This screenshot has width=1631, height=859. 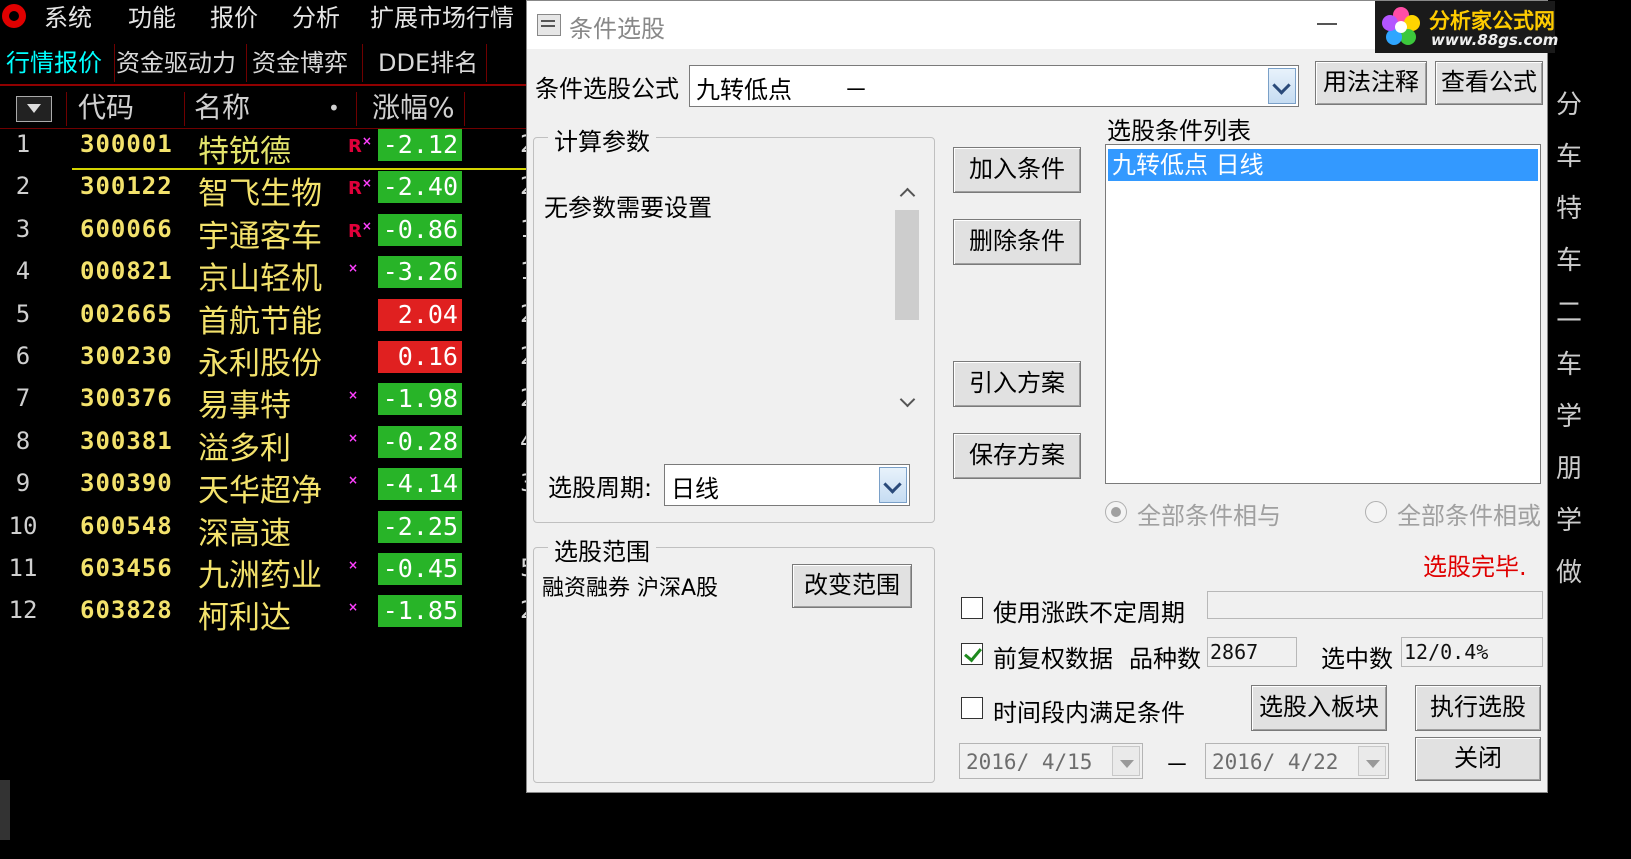 I want to click on row-index: 4, so click(x=23, y=271).